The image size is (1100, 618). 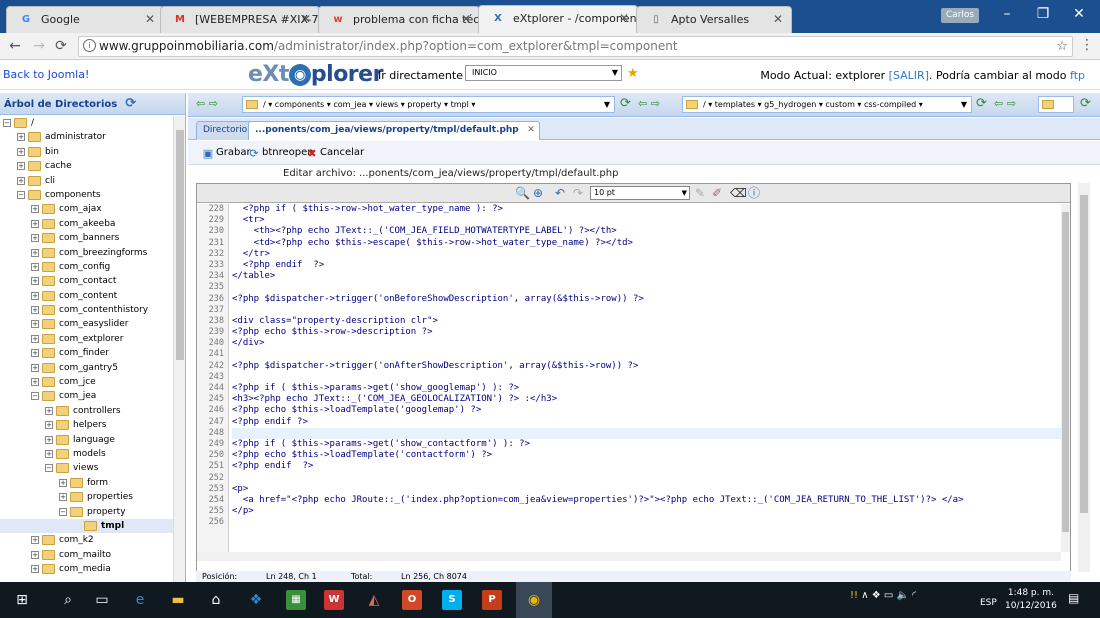 What do you see at coordinates (888, 595) in the screenshot?
I see `battery-icon: ▭` at bounding box center [888, 595].